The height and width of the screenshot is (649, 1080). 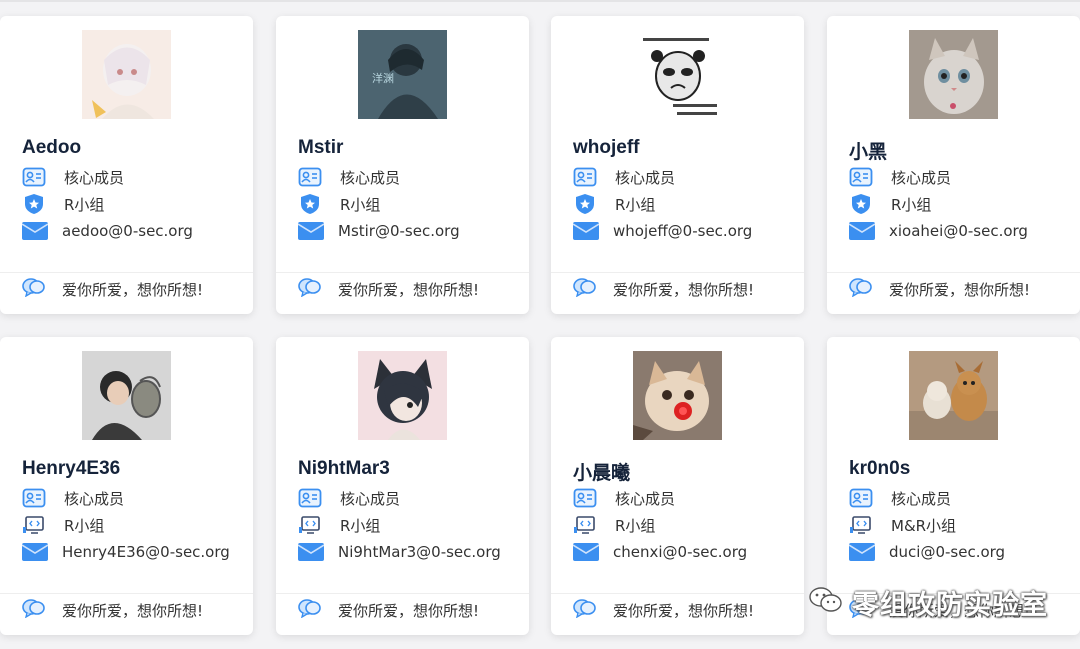 I want to click on email-link: Henry4E36@0-sec.org, so click(x=146, y=552).